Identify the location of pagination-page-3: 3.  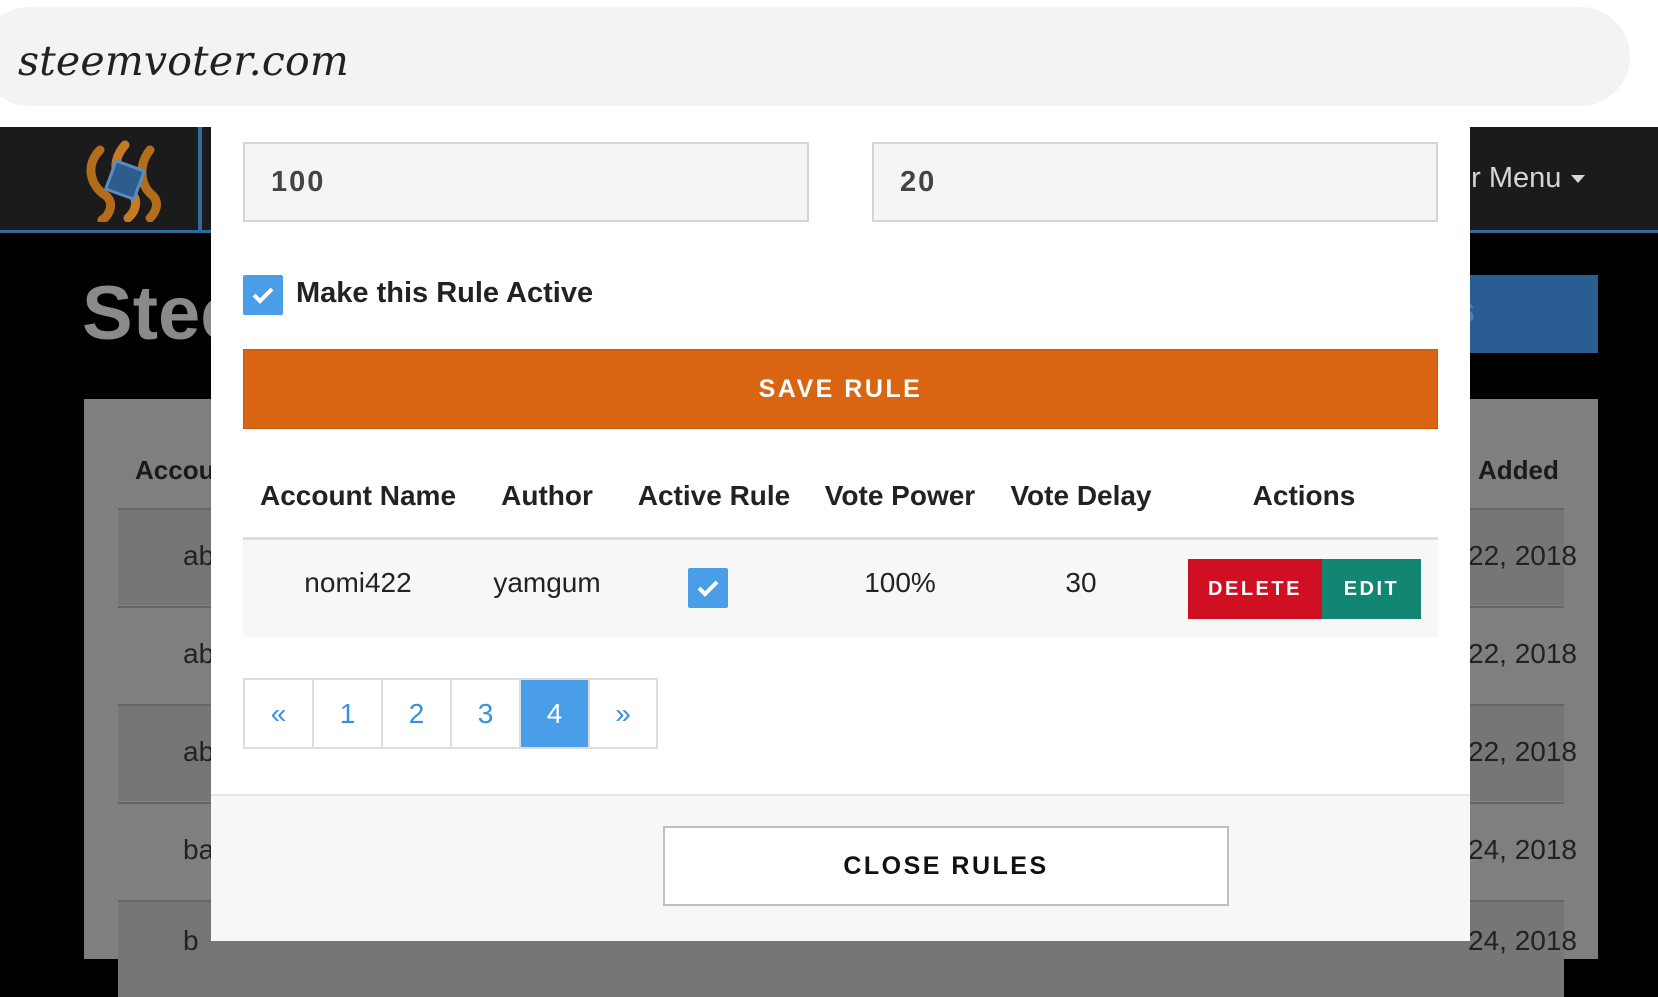
(486, 713).